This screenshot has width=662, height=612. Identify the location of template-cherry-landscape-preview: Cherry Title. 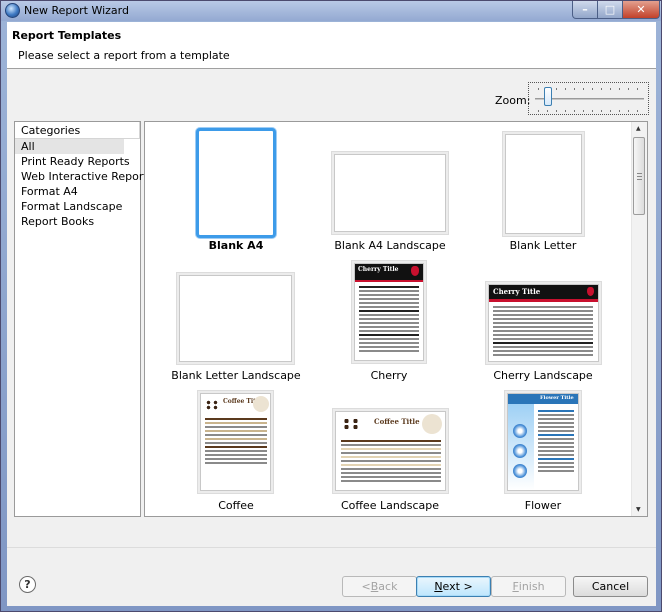
(543, 323).